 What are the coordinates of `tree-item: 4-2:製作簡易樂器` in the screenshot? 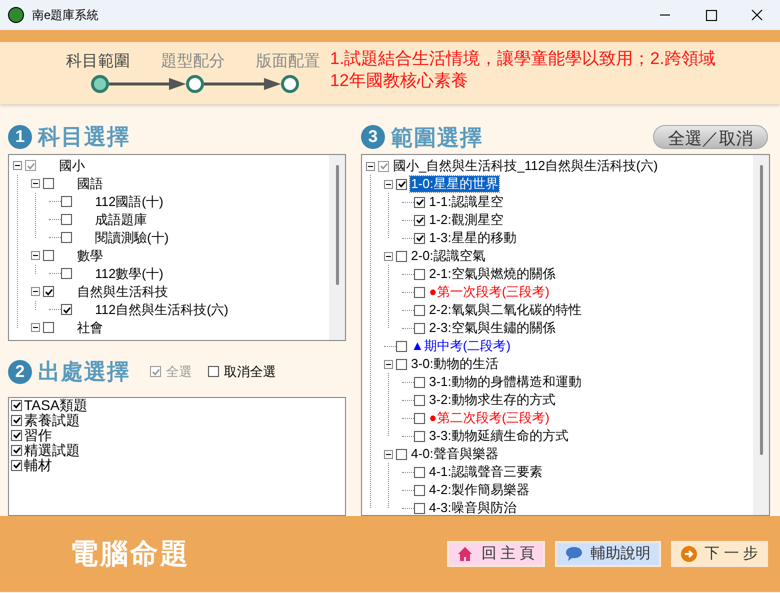 It's located at (479, 490).